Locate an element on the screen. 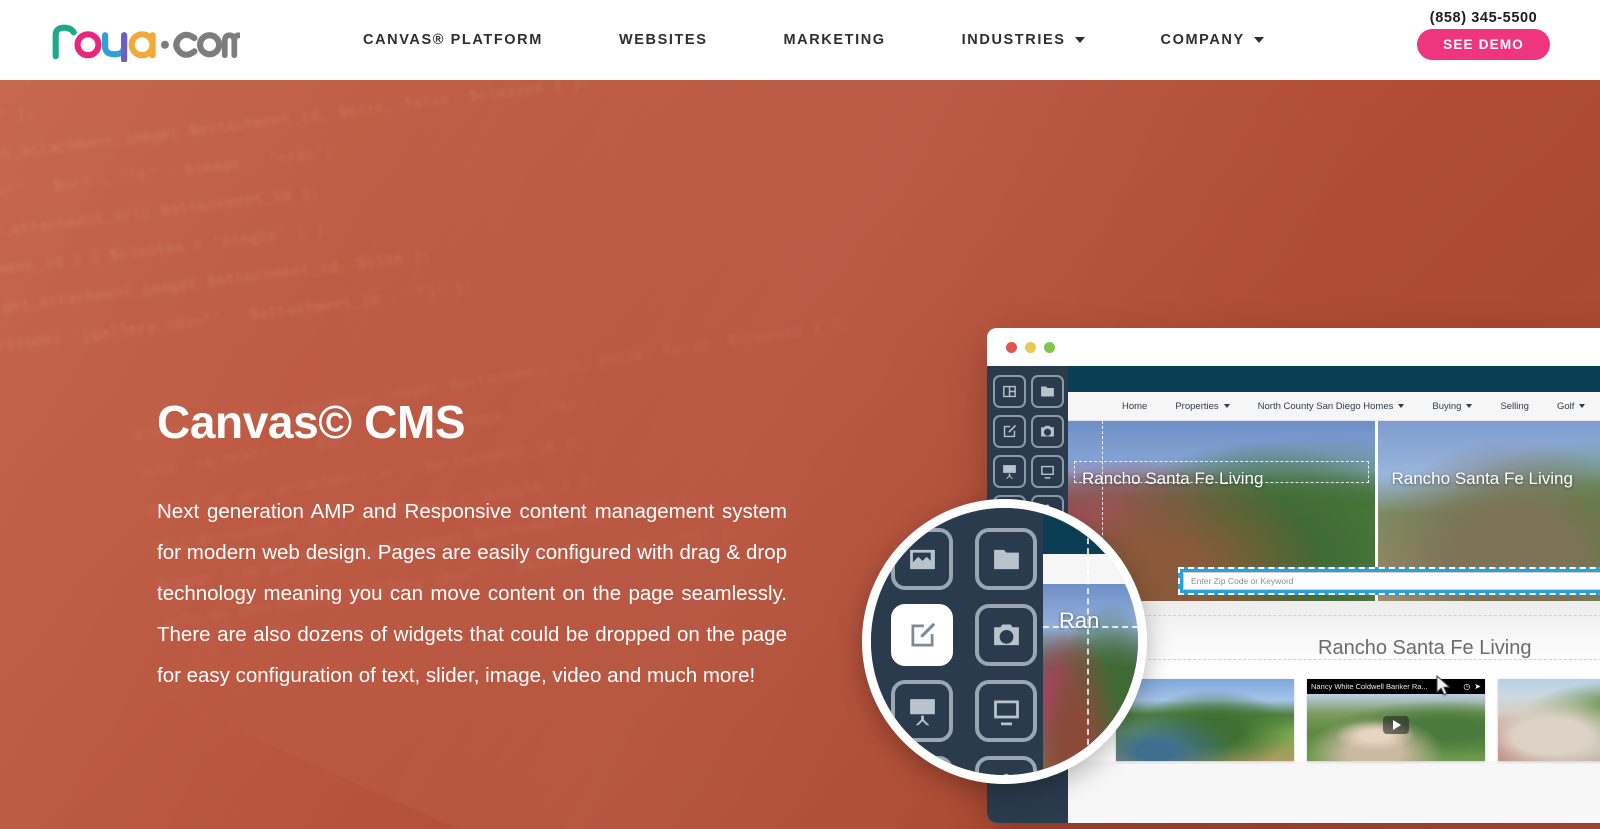 This screenshot has width=1600, height=829. nav-item-label: CANVAS® PLATFORM is located at coordinates (453, 40).